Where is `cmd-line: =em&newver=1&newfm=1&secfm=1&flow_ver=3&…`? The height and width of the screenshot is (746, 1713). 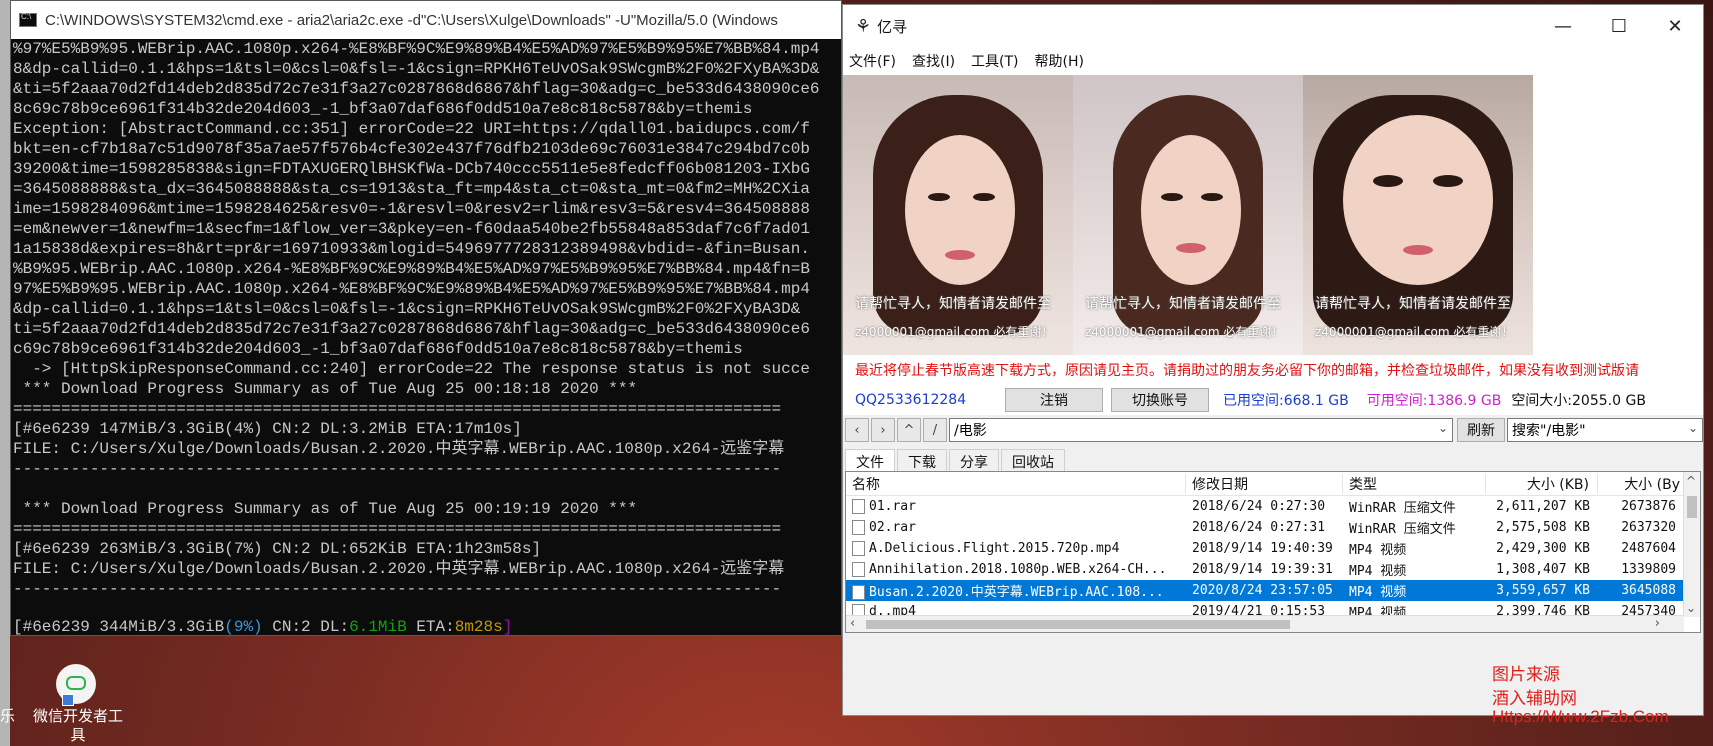 cmd-line: =em&newver=1&newfm=1&secfm=1&flow_ver=3&… is located at coordinates (411, 229).